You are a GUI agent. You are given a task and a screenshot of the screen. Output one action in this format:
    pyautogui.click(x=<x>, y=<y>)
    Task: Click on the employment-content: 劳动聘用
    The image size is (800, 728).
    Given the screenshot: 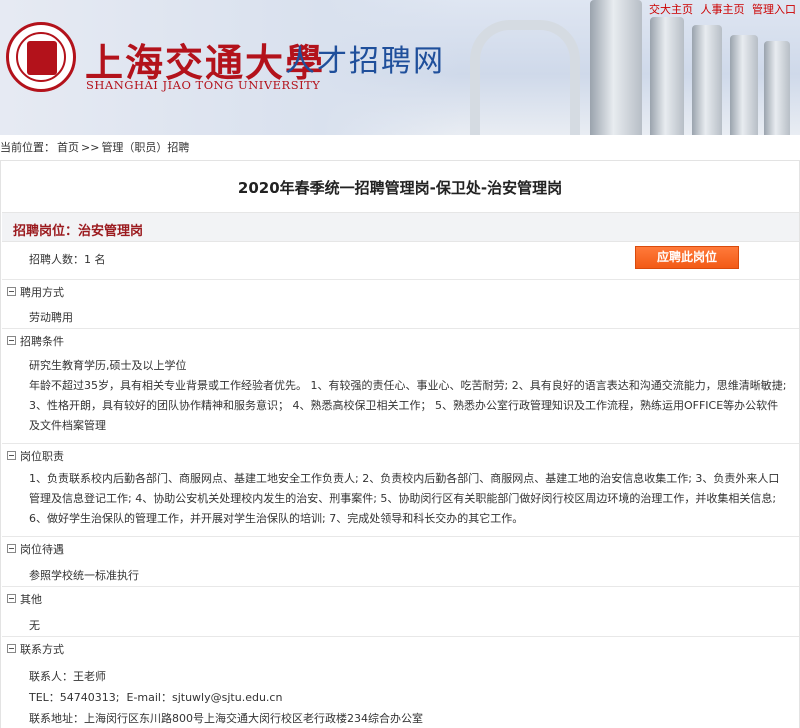 What is the action you would take?
    pyautogui.click(x=51, y=317)
    